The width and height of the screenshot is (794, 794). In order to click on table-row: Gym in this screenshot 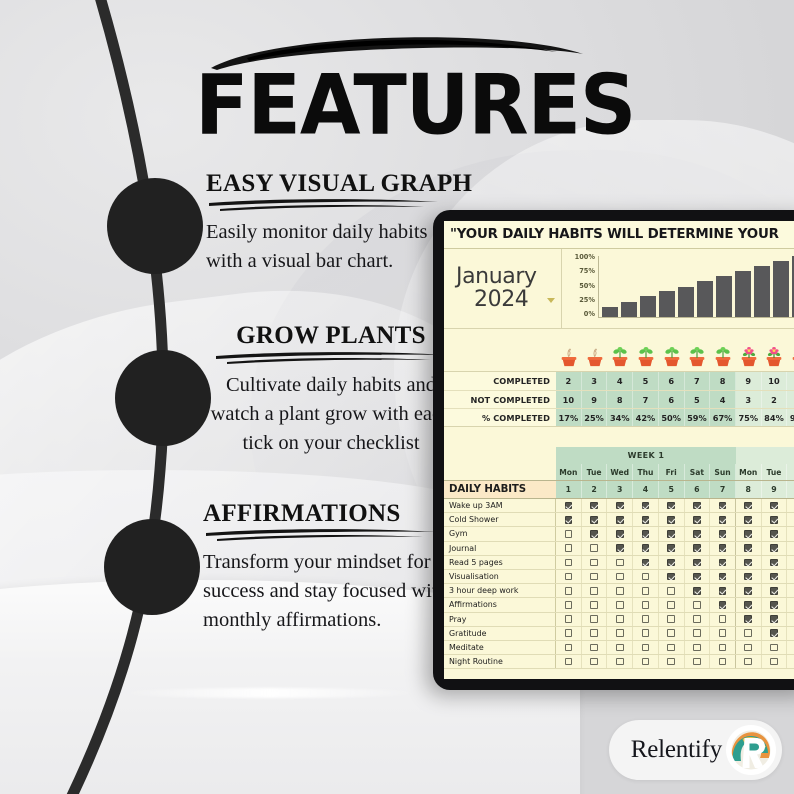, I will do `click(619, 534)`.